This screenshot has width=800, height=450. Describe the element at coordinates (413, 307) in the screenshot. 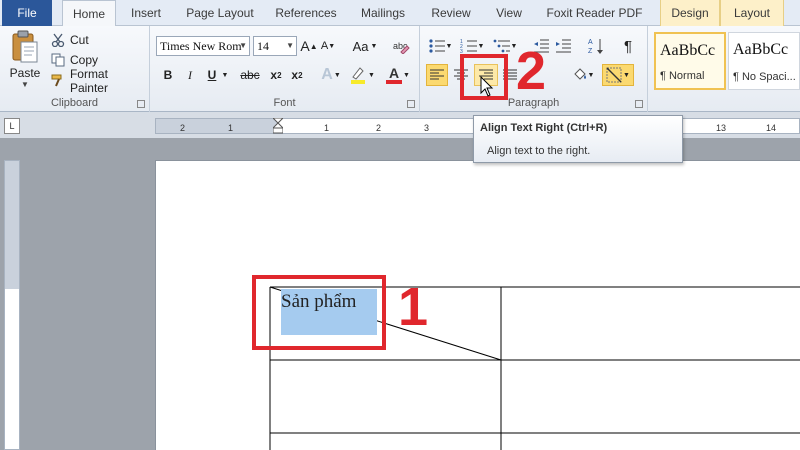

I see `step1-number: 1` at that location.